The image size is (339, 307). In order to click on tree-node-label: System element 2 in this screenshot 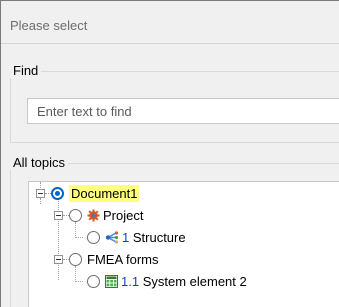, I will do `click(193, 281)`.